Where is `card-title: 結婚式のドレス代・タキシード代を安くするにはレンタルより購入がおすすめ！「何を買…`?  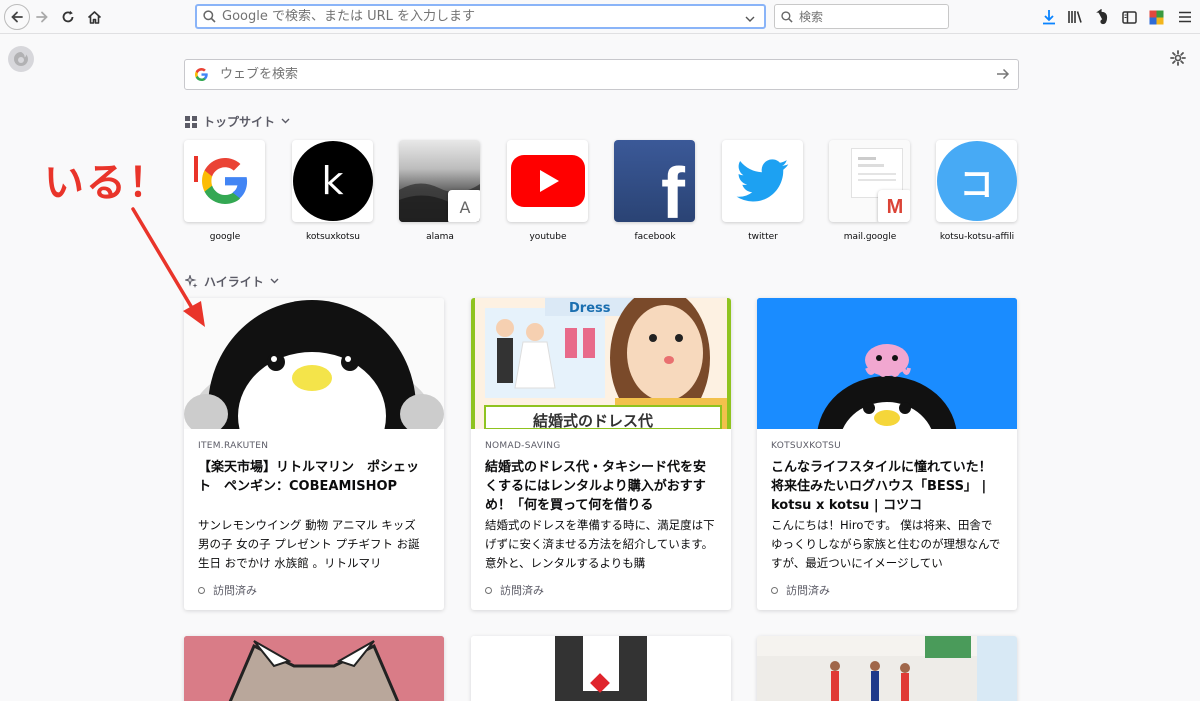
card-title: 結婚式のドレス代・タキシード代を安くするにはレンタルより購入がおすすめ！「何を買… is located at coordinates (596, 486).